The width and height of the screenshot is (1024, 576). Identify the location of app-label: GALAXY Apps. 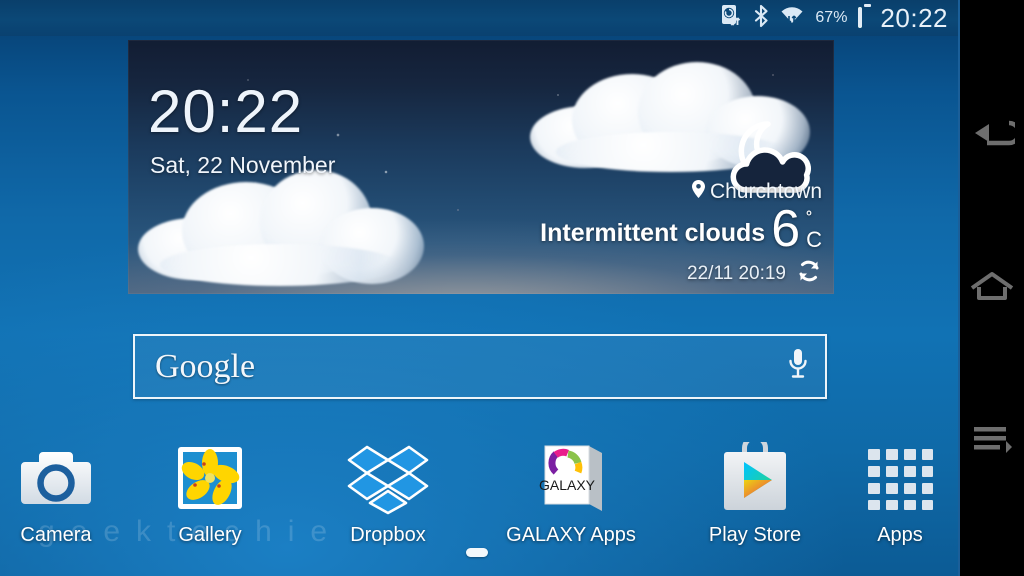
(571, 535).